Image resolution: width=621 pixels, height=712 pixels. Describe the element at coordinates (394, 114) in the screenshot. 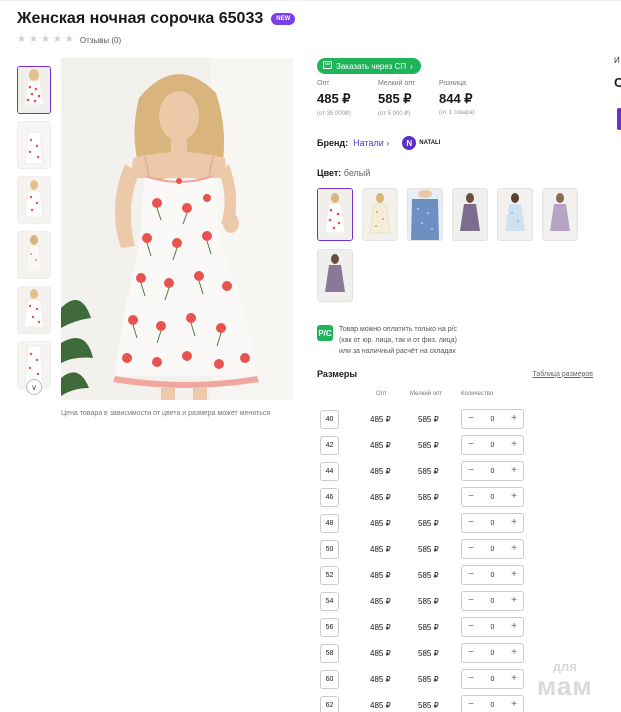

I see `price-condition: (от 5 000 ₽)` at that location.